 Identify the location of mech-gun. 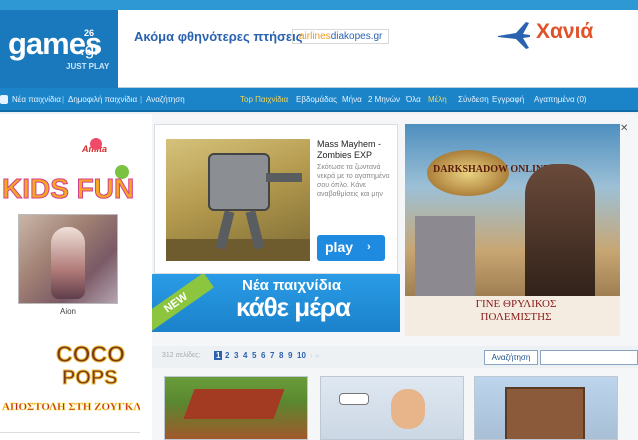
(284, 177).